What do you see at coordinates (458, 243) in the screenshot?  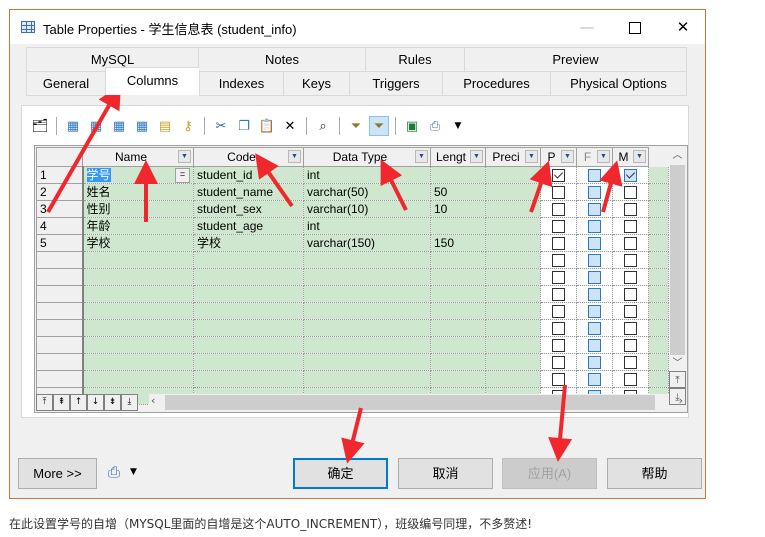 I see `cell-length: 150` at bounding box center [458, 243].